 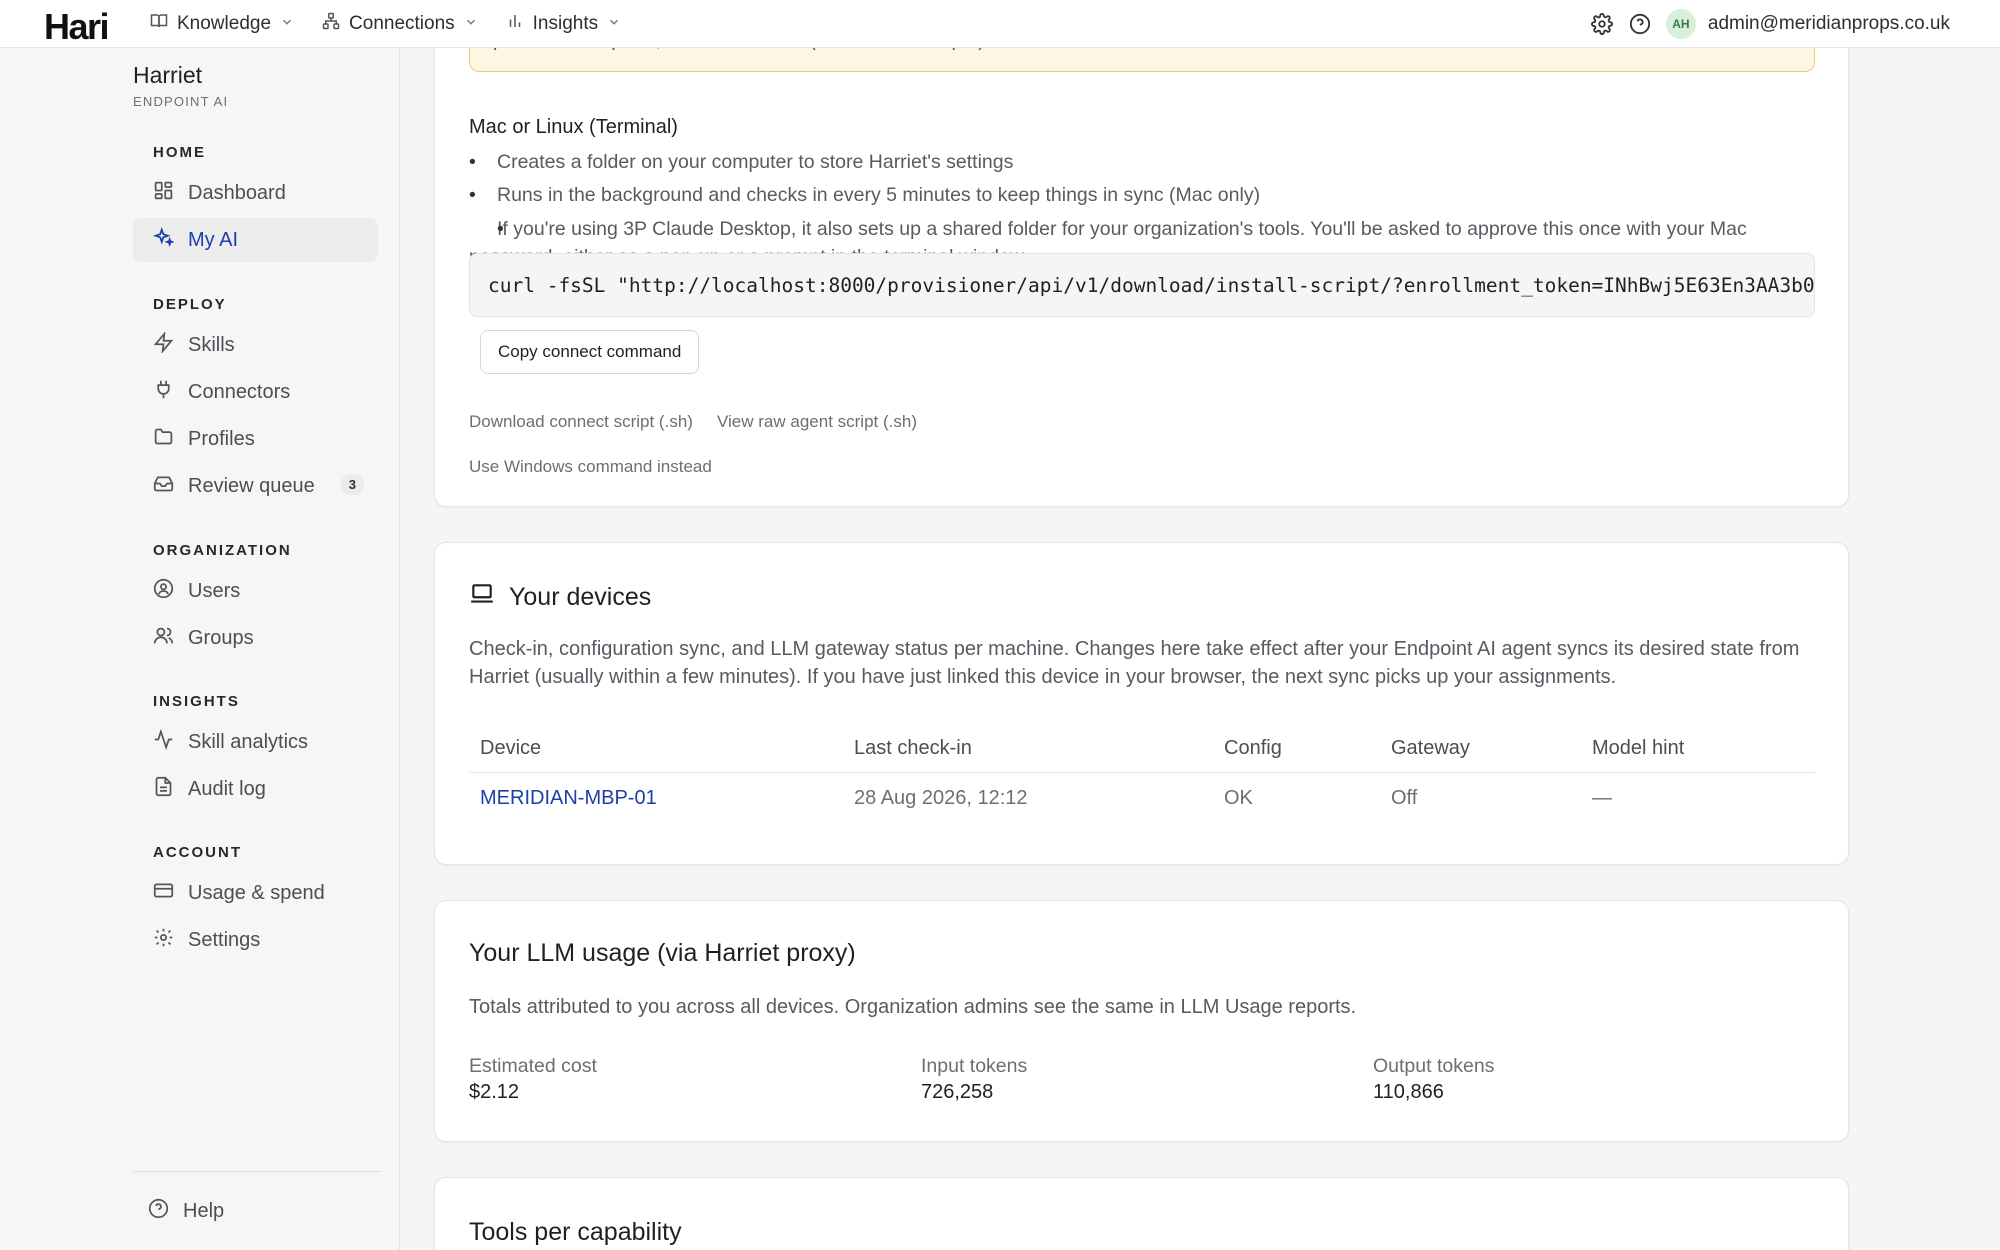 I want to click on sidebar-item-label: Users, so click(x=214, y=590).